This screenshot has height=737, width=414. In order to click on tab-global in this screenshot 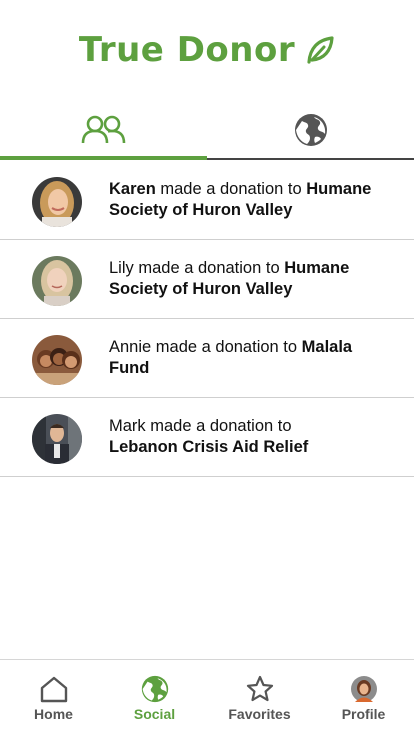, I will do `click(310, 132)`.